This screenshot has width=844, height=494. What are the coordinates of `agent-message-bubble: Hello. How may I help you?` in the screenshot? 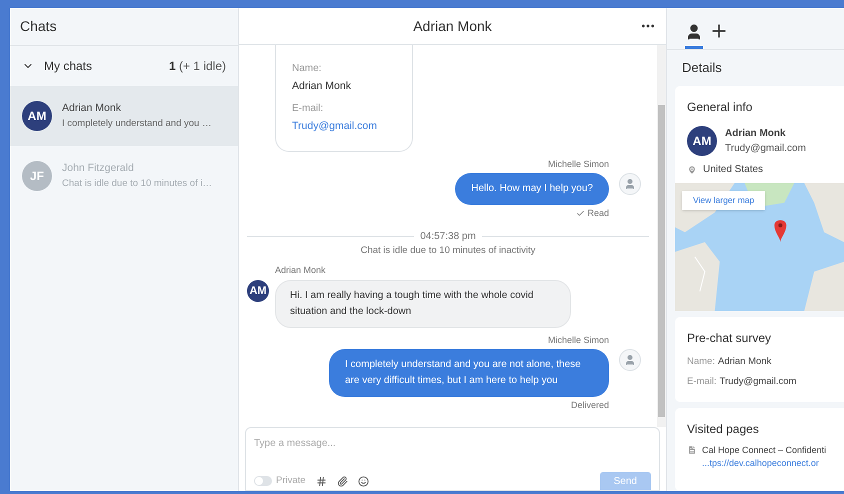 It's located at (532, 189).